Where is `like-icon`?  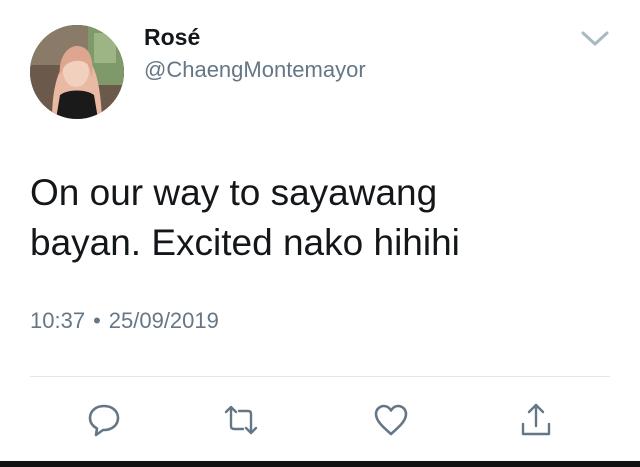 like-icon is located at coordinates (391, 420).